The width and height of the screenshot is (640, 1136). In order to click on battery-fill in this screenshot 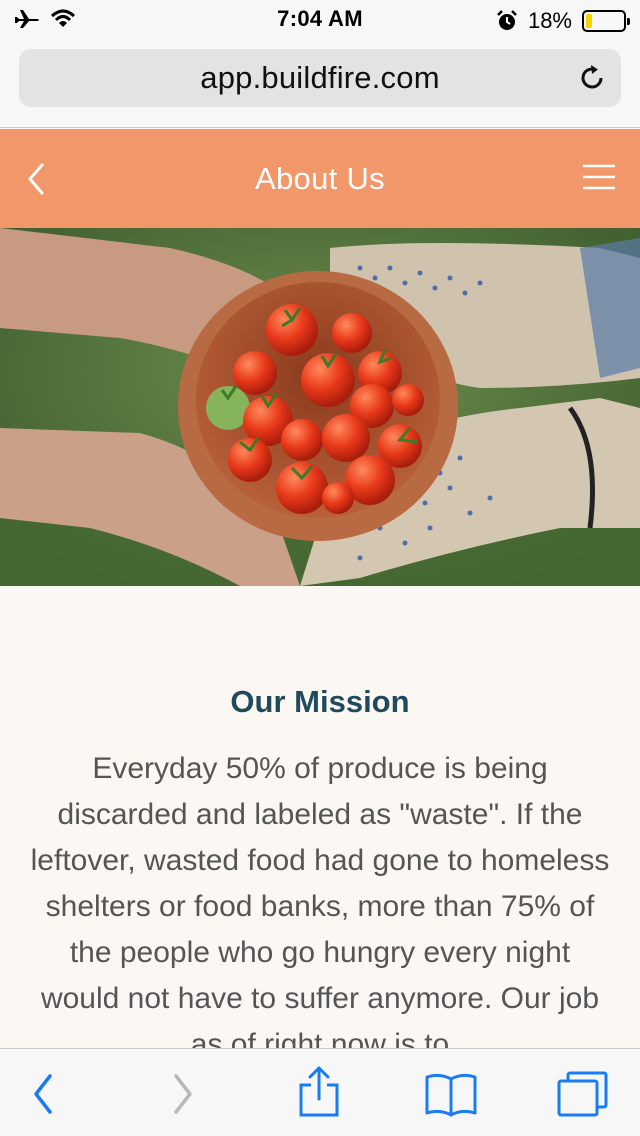, I will do `click(589, 21)`.